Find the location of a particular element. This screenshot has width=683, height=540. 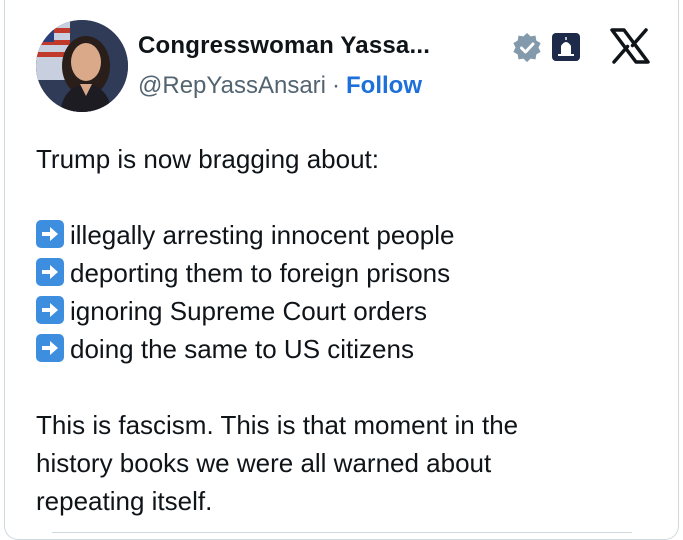

list-item: ignoring Supreme Court orders is located at coordinates (346, 311).